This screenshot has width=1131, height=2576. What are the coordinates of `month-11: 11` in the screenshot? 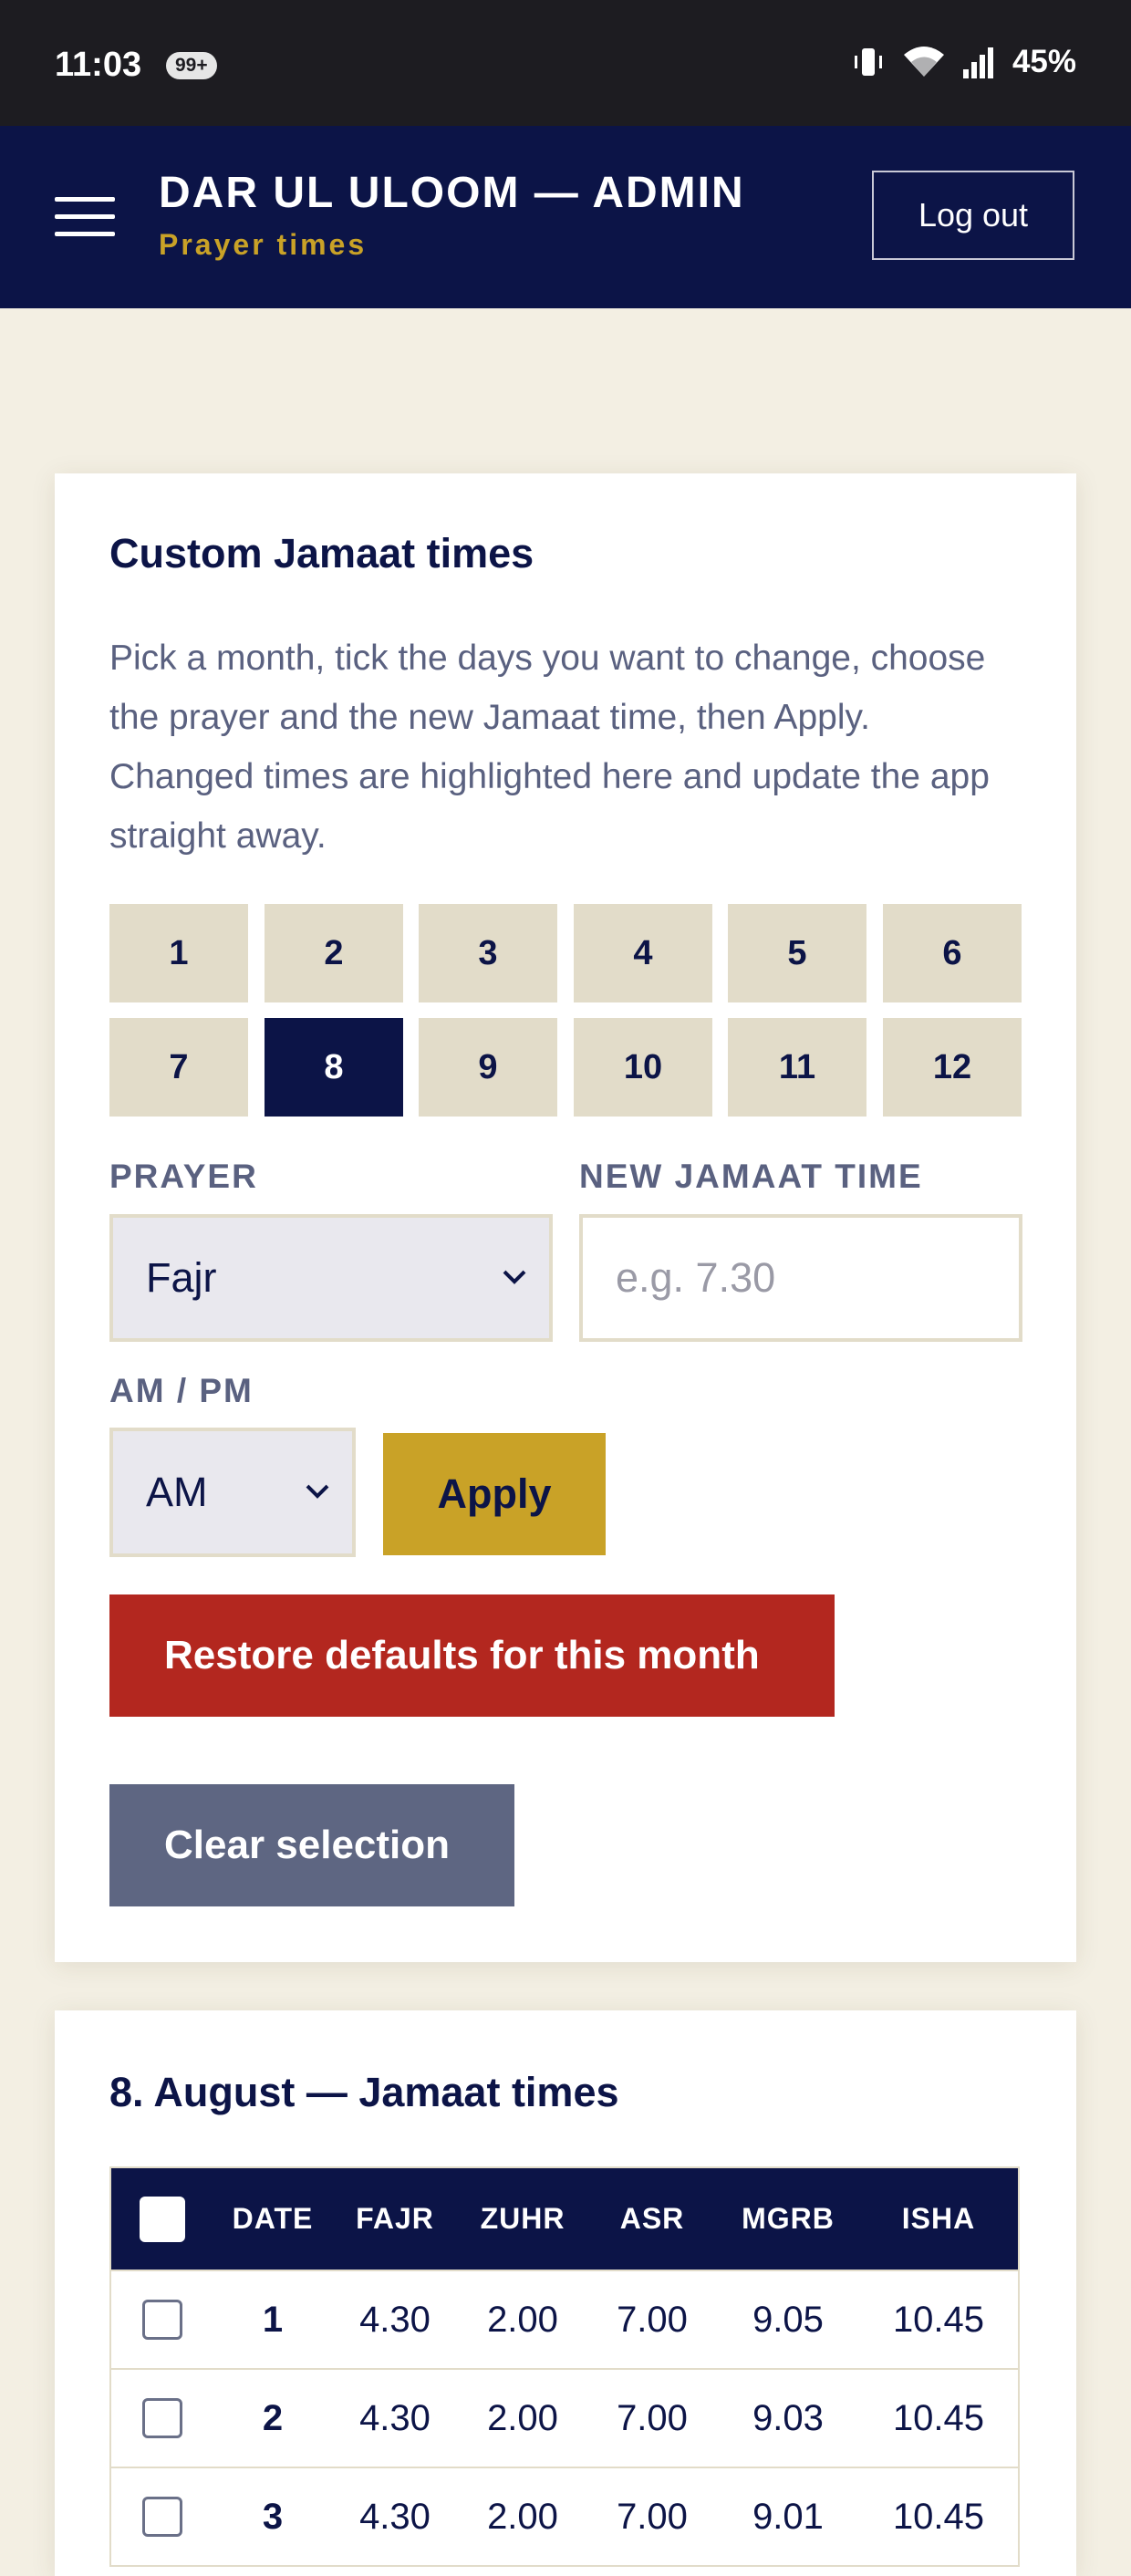 It's located at (797, 1067).